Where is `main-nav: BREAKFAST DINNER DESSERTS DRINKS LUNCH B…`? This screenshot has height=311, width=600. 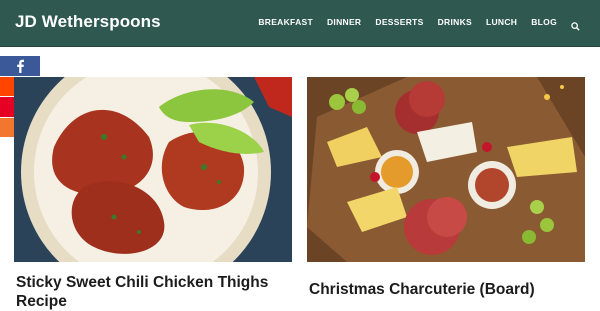 main-nav: BREAKFAST DINNER DESSERTS DRINKS LUNCH B… is located at coordinates (419, 24).